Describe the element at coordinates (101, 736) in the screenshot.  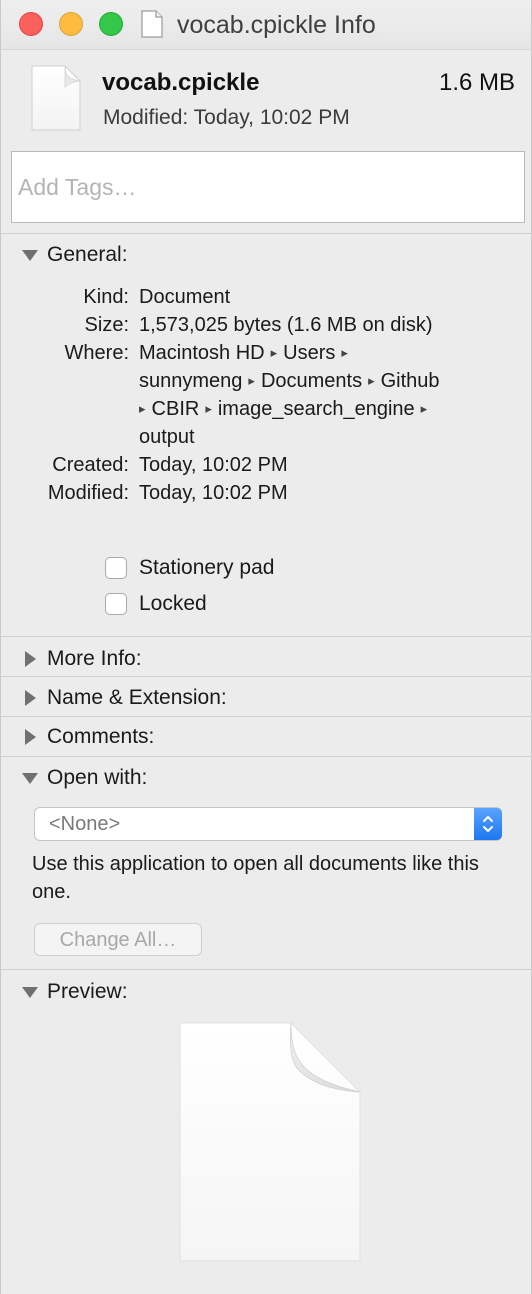
I see `section-comments-title: Comments:` at that location.